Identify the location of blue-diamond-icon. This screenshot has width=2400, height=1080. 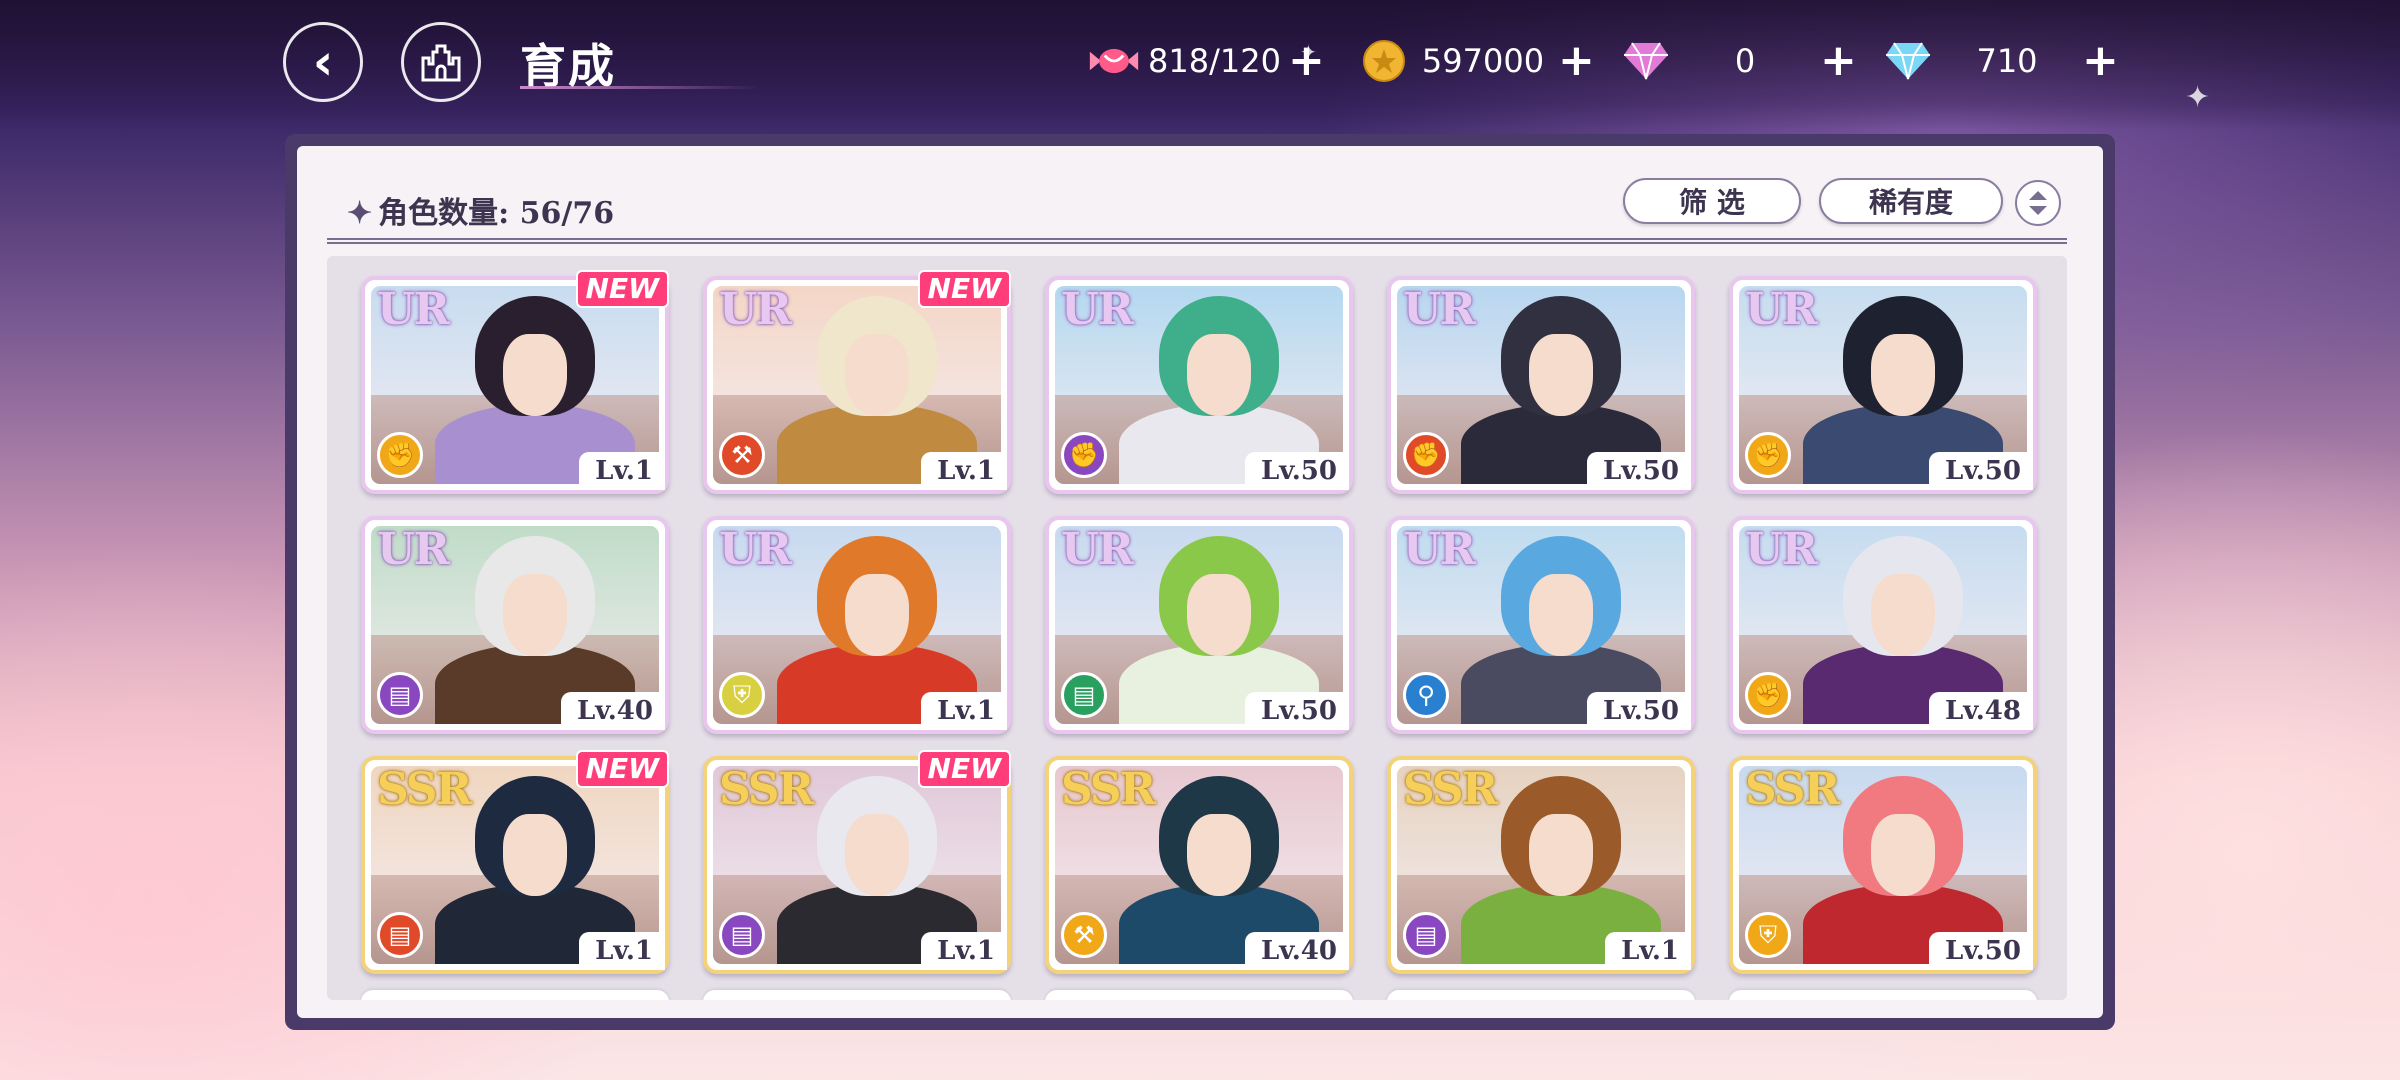
(1908, 61).